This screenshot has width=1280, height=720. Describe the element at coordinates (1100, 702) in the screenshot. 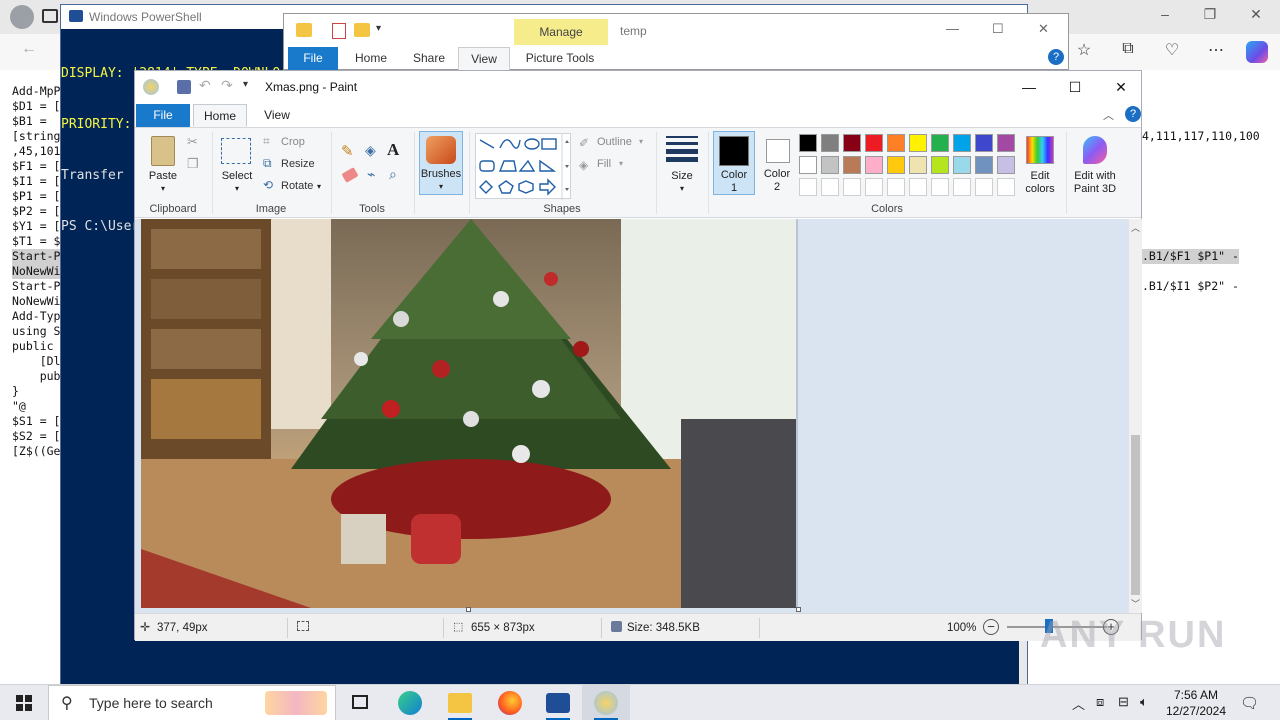

I see `network-icon: ⧈` at that location.